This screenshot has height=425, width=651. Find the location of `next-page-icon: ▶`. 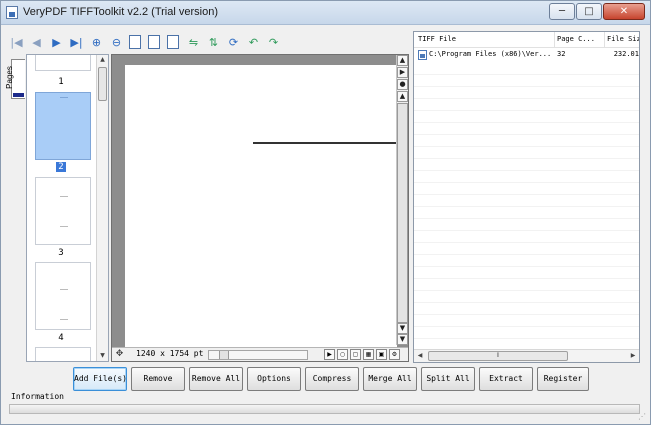

next-page-icon: ▶ is located at coordinates (56, 42).